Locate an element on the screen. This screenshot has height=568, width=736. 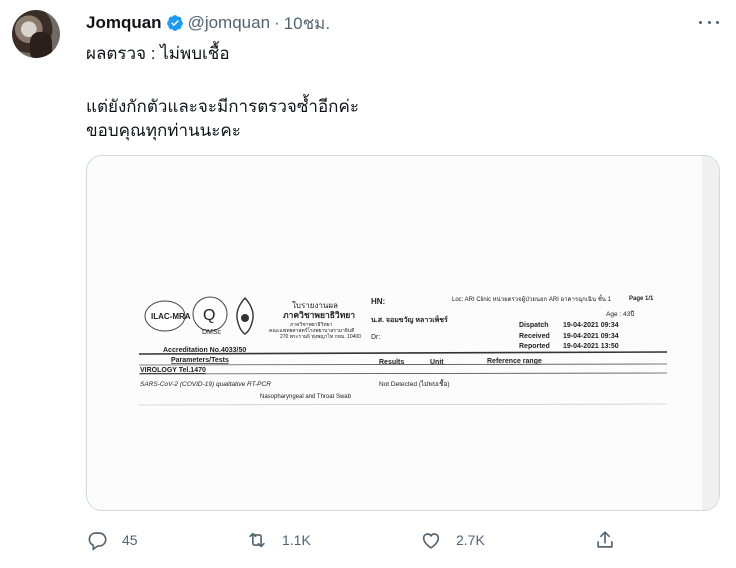
tweet-actions: 45 1.1K 2.7K is located at coordinates (356, 540).